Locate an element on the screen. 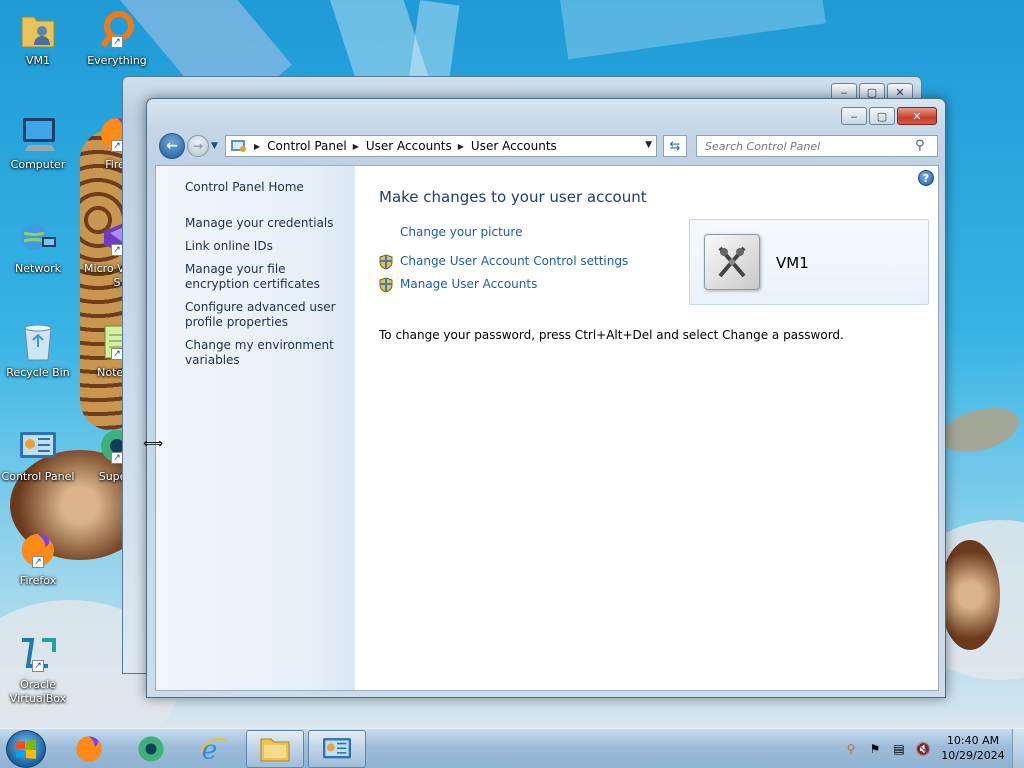 The height and width of the screenshot is (768, 1024). taskbar-file-explorer is located at coordinates (275, 749).